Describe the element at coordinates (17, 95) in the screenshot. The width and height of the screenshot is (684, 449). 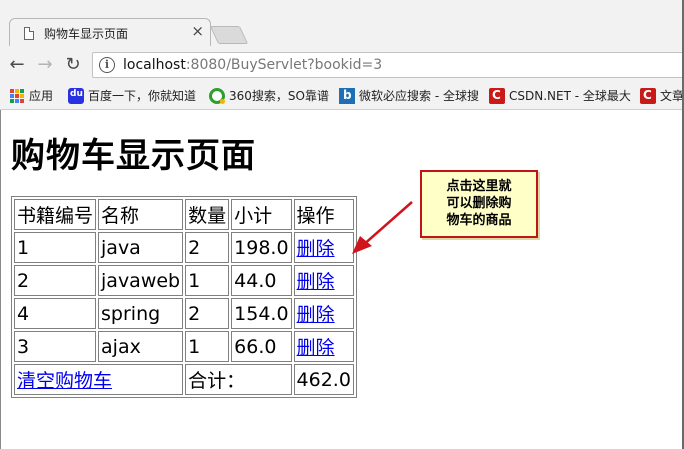
I see `apps-icon` at that location.